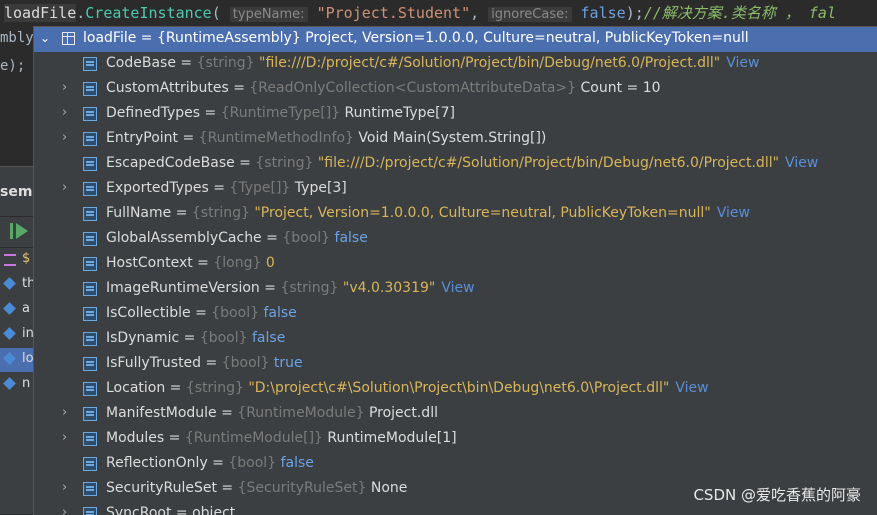 This screenshot has width=877, height=515. I want to click on param-hint-ignorecase: ignoreCase:, so click(530, 14).